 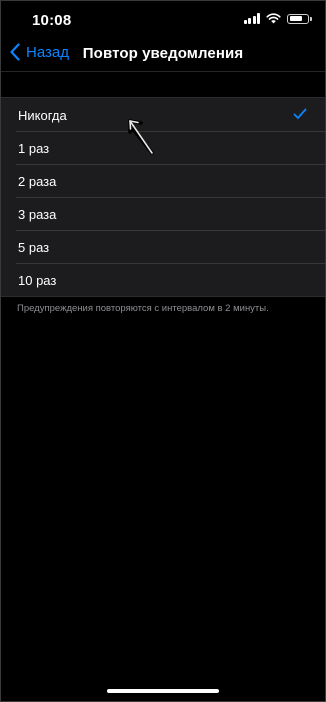 What do you see at coordinates (52, 20) in the screenshot?
I see `status-time: 10:08` at bounding box center [52, 20].